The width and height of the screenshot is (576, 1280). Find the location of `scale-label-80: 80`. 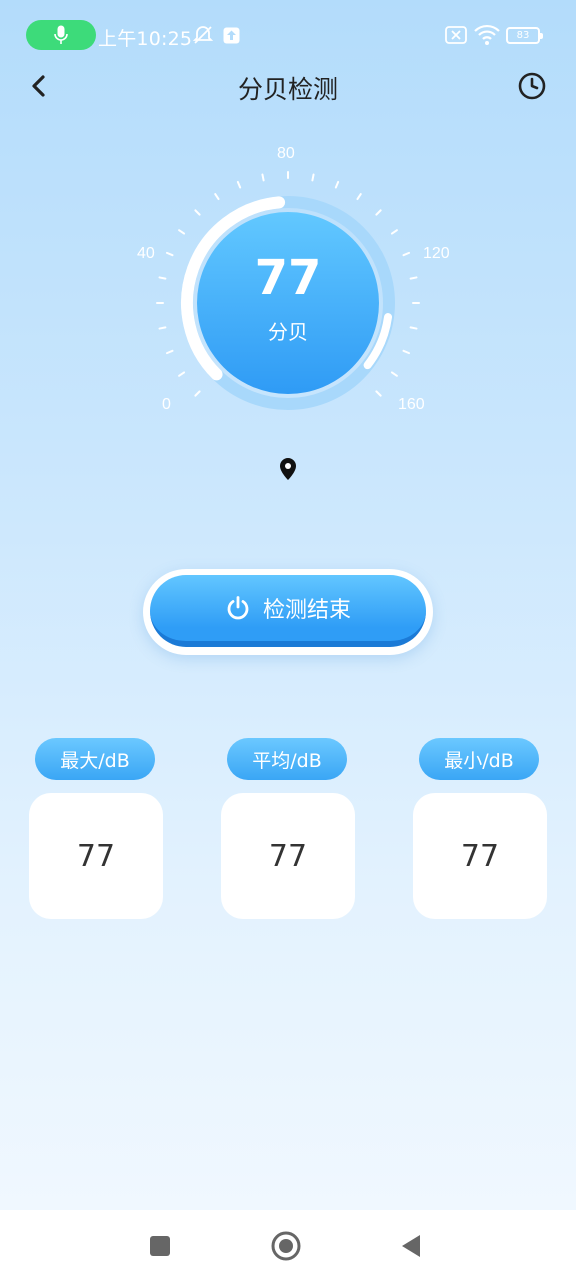

scale-label-80: 80 is located at coordinates (286, 153).